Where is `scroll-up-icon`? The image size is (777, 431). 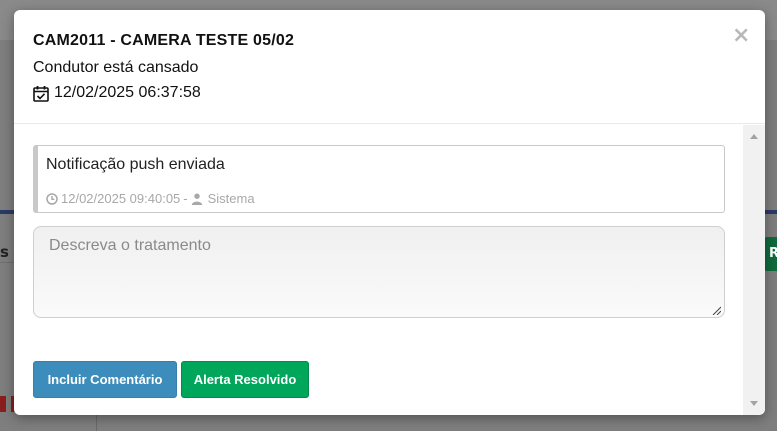
scroll-up-icon is located at coordinates (754, 136).